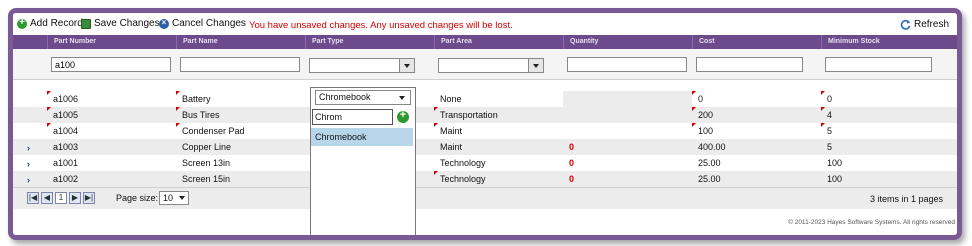 This screenshot has width=972, height=246. Describe the element at coordinates (826, 99) in the screenshot. I see `minimum-stock-cell: 0` at that location.